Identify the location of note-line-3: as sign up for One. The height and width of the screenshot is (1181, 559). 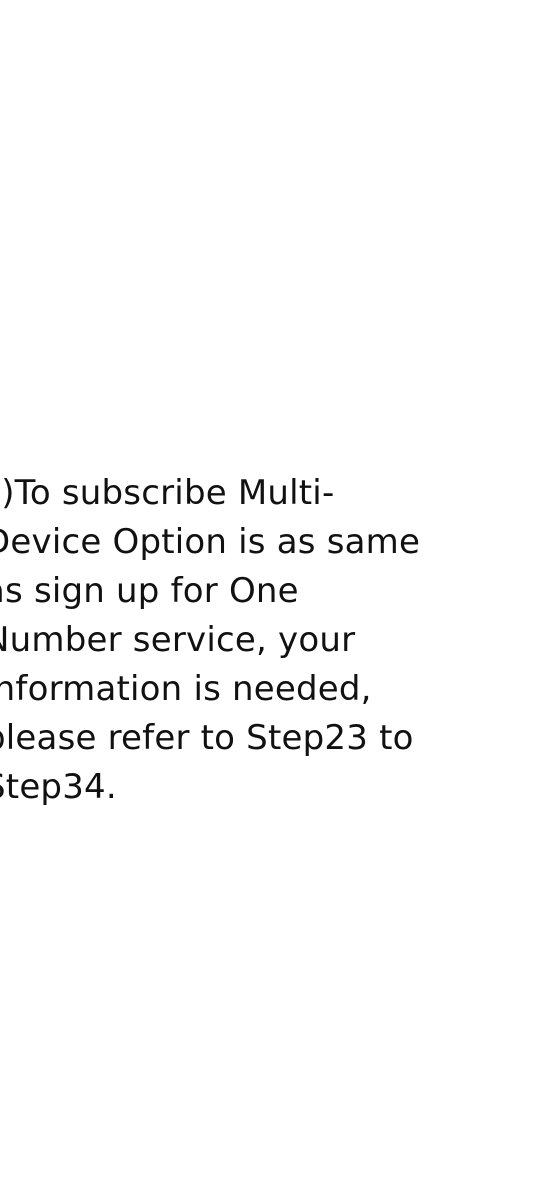
(149, 591).